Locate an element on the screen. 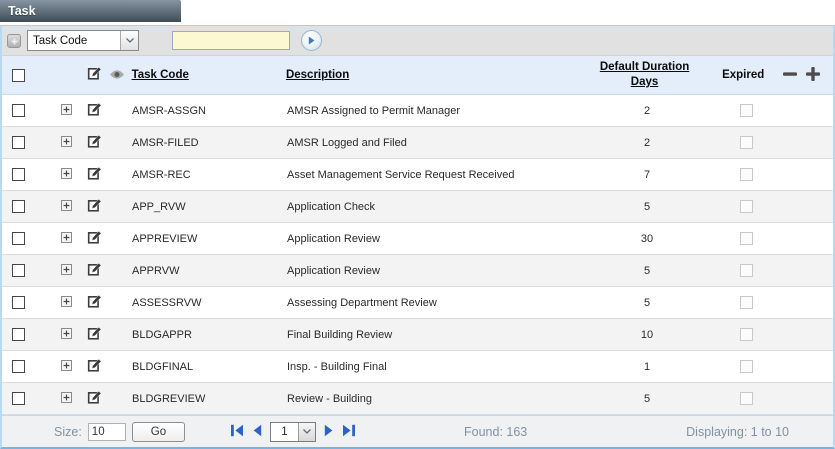 Image resolution: width=835 pixels, height=449 pixels. first-page-button is located at coordinates (237, 432).